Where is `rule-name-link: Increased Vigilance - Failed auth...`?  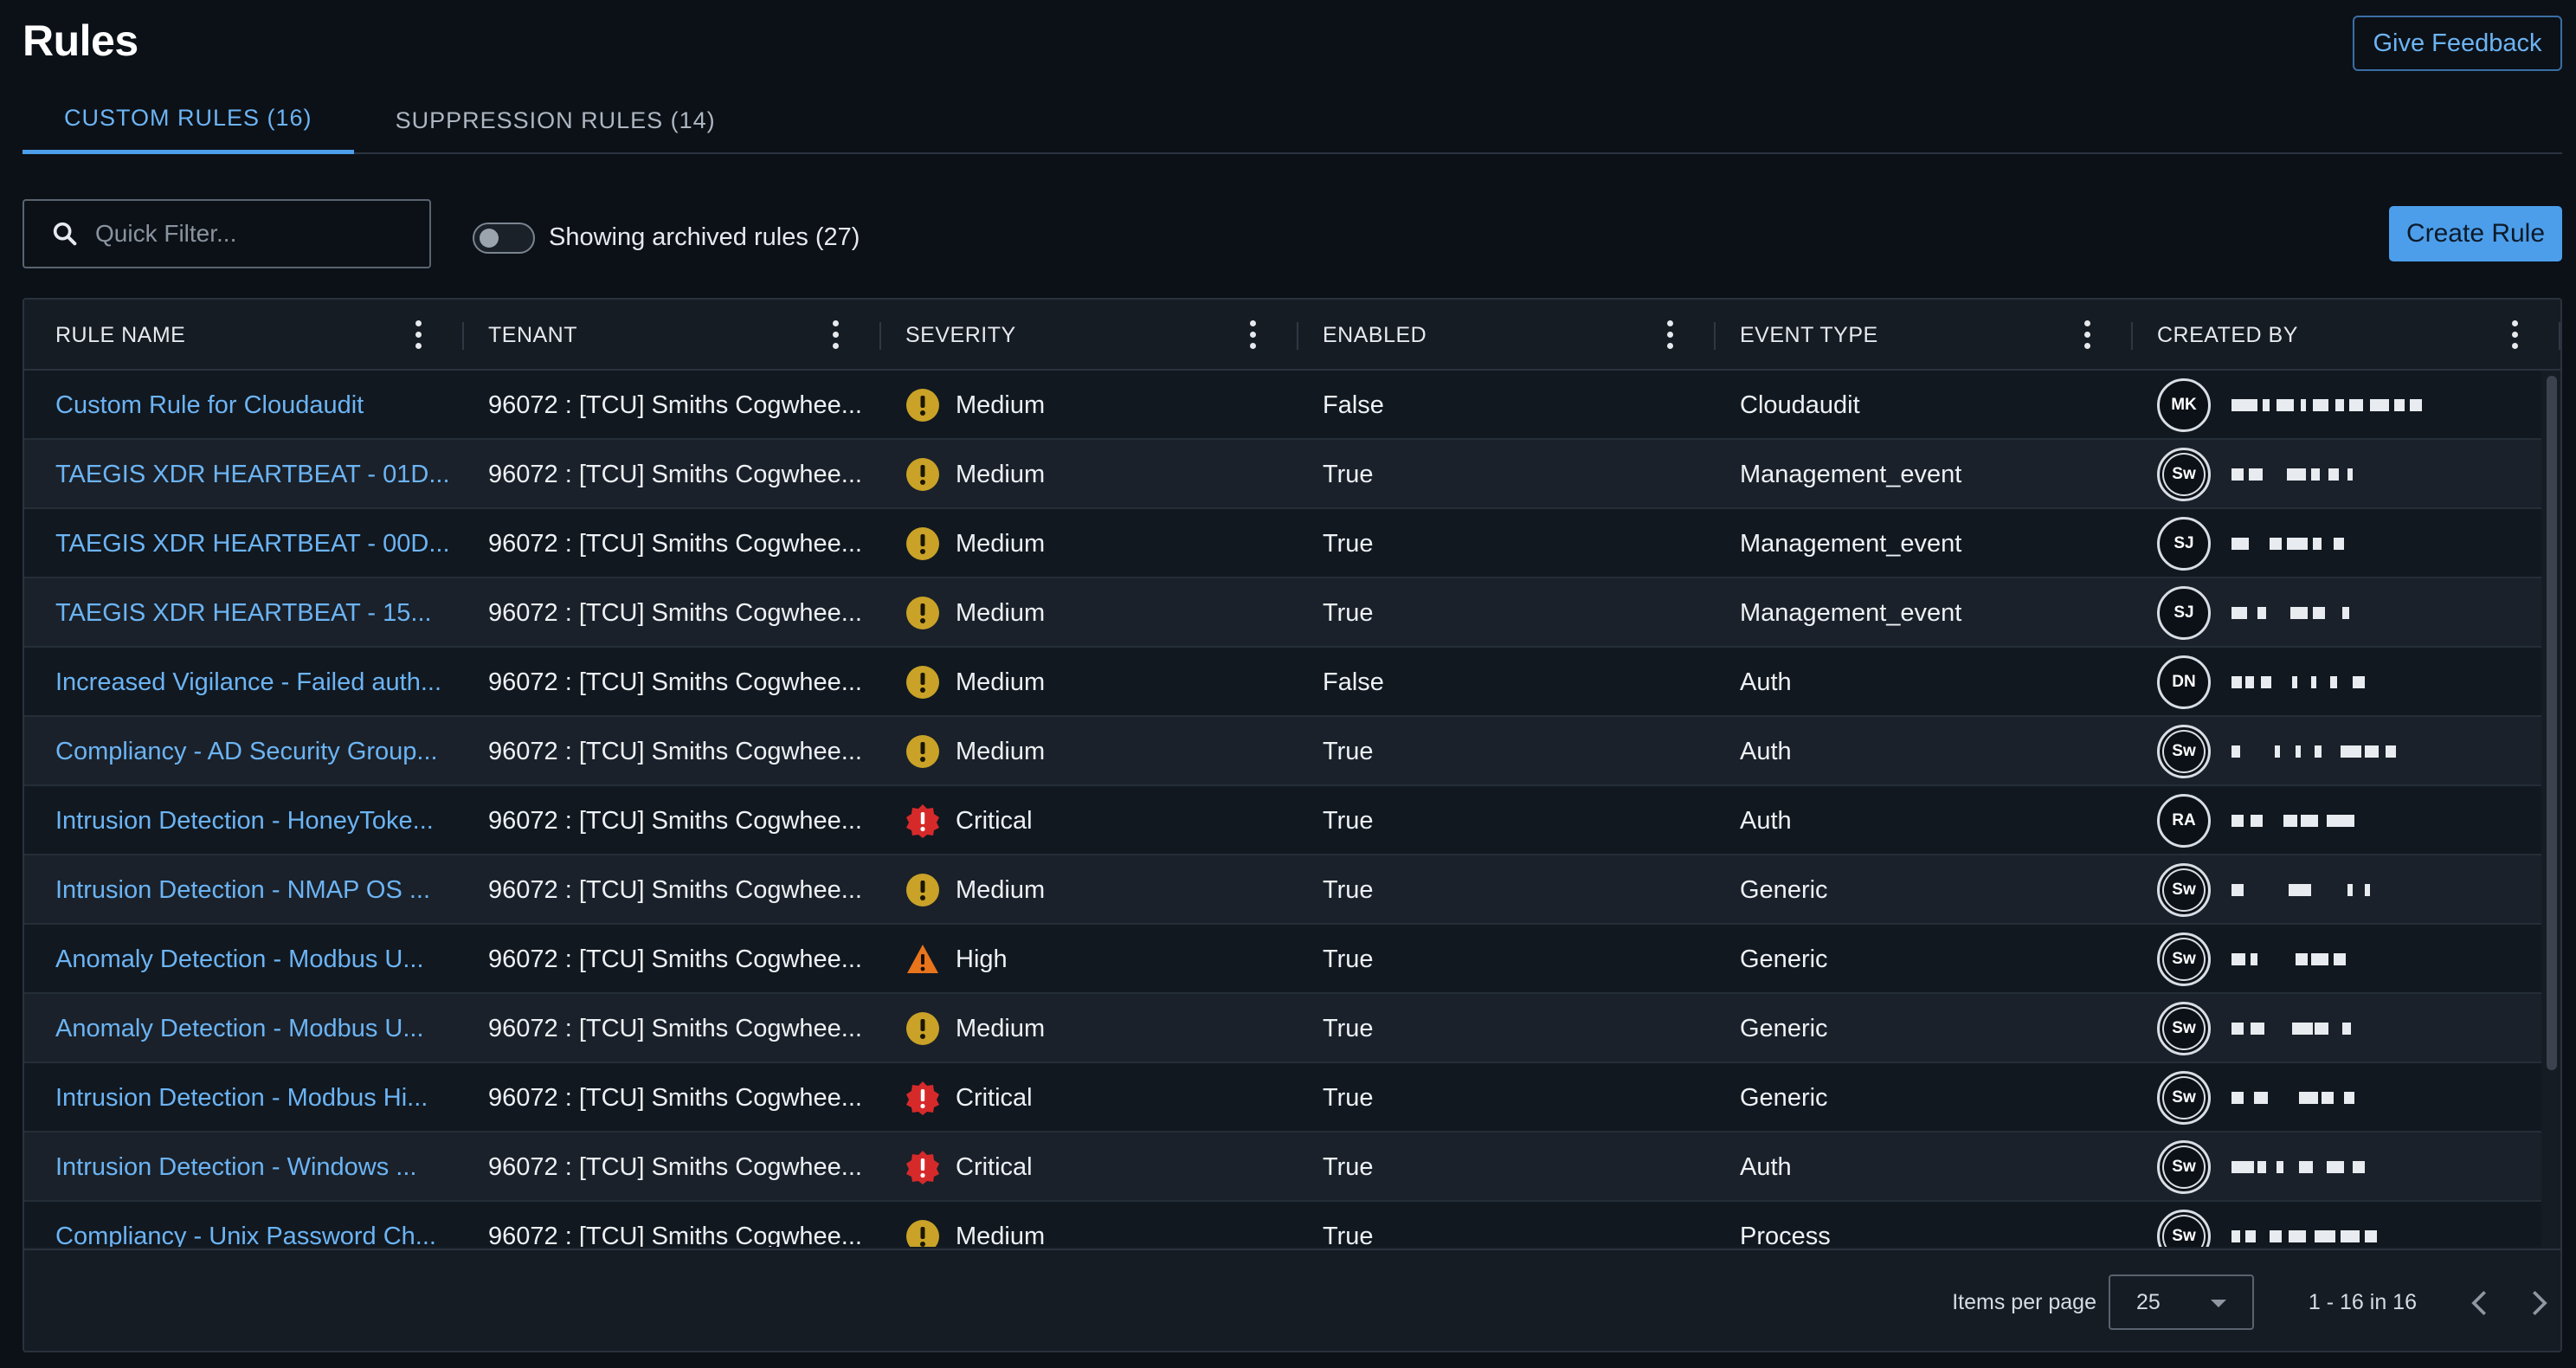
rule-name-link: Increased Vigilance - Failed auth... is located at coordinates (254, 682).